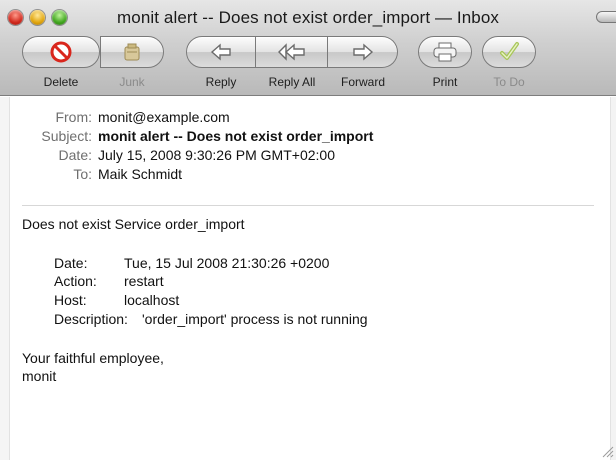  Describe the element at coordinates (164, 117) in the screenshot. I see `from-value: monit@example.com` at that location.